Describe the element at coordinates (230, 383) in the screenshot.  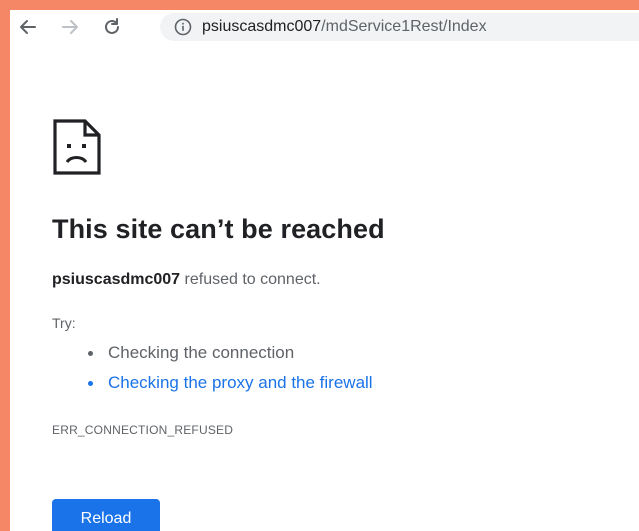
I see `suggestion-check-proxy-link: Checking the proxy and the firewall` at that location.